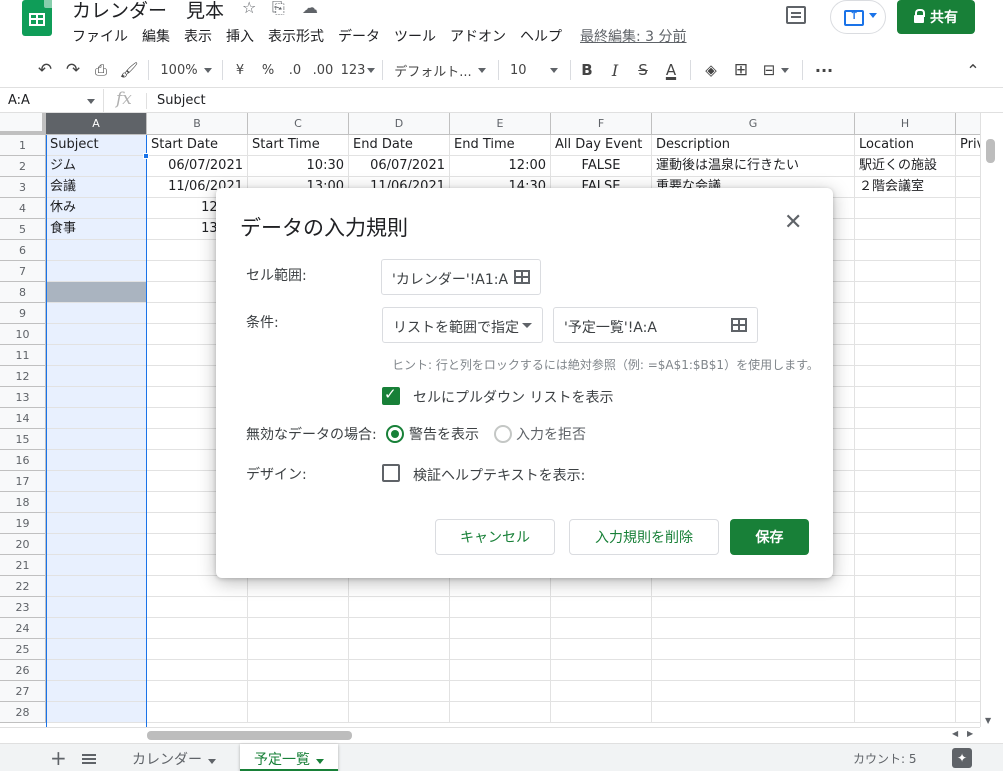 This screenshot has width=1003, height=771. Describe the element at coordinates (490, 735) in the screenshot. I see `horizontal-scrollbar: ◀ ▶` at that location.